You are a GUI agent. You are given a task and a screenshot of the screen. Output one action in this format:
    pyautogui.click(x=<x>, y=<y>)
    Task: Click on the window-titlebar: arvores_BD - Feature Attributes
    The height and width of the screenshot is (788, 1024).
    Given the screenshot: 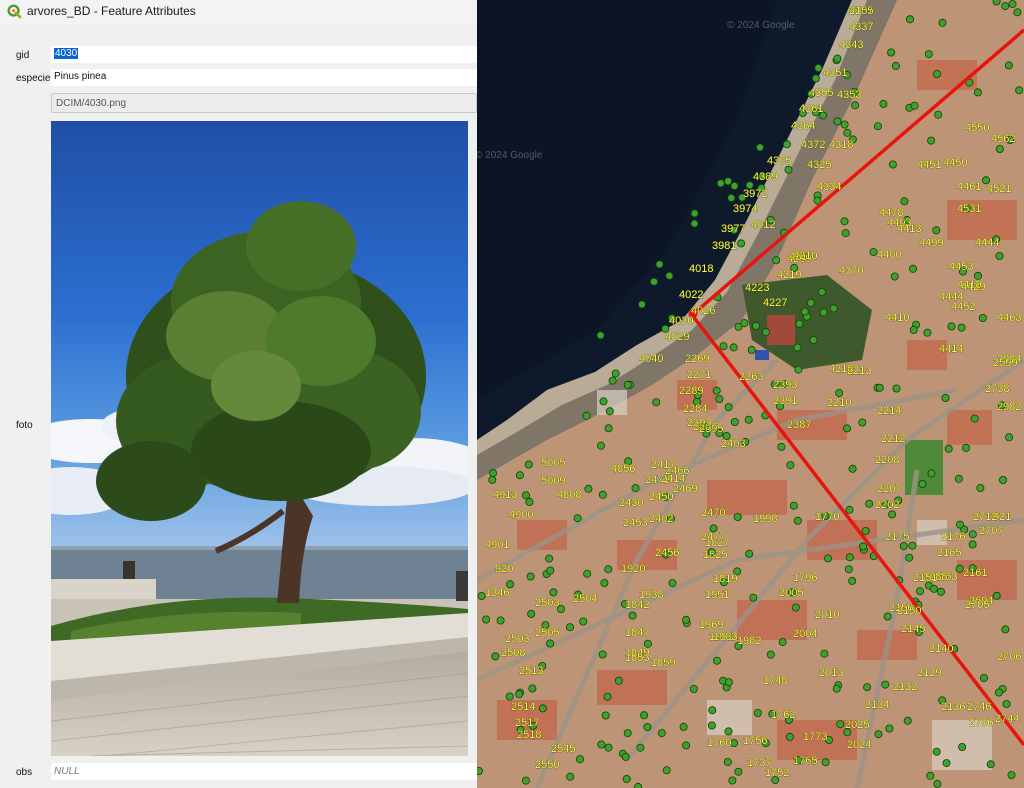 What is the action you would take?
    pyautogui.click(x=238, y=12)
    